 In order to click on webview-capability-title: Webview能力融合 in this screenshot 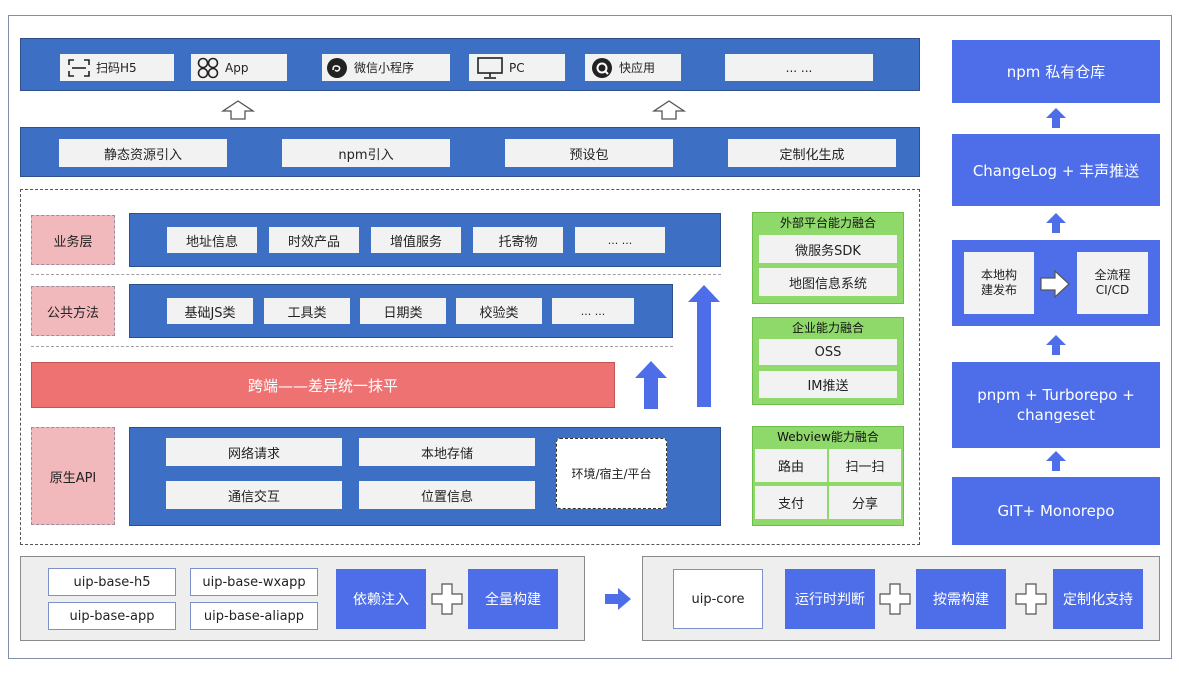, I will do `click(828, 437)`.